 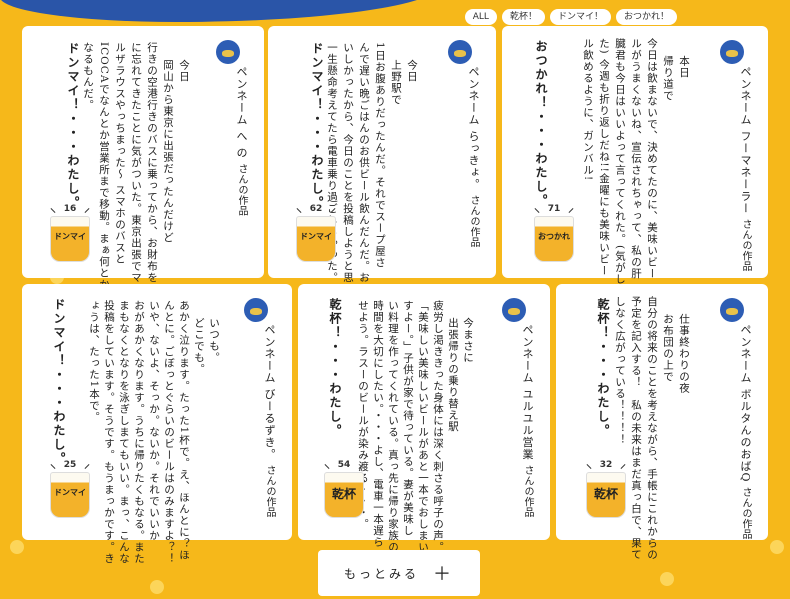 I want to click on beer-glass-icon: おつかれ, so click(x=554, y=239).